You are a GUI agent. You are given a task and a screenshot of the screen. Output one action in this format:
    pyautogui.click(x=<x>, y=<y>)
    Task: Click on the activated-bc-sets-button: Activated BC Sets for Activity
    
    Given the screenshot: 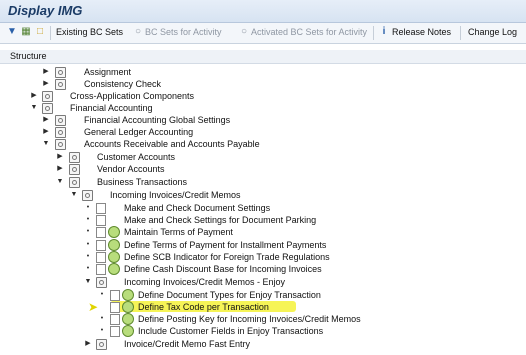 What is the action you would take?
    pyautogui.click(x=309, y=32)
    